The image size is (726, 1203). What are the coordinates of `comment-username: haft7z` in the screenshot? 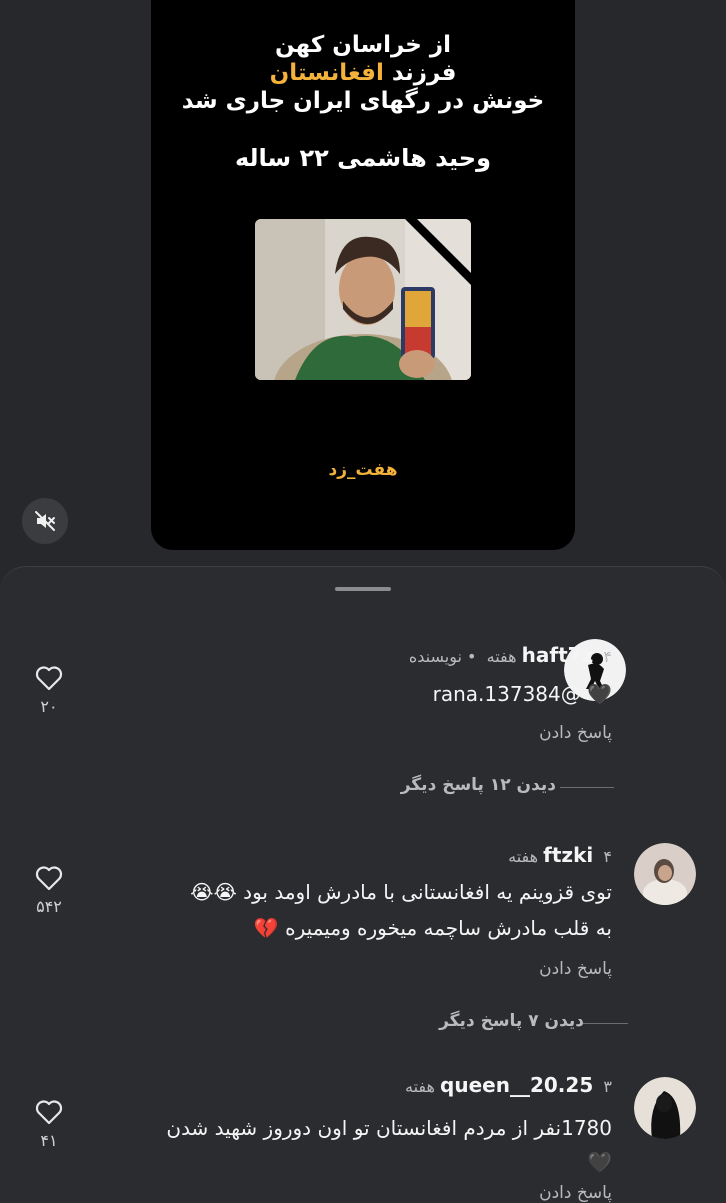 It's located at (558, 655).